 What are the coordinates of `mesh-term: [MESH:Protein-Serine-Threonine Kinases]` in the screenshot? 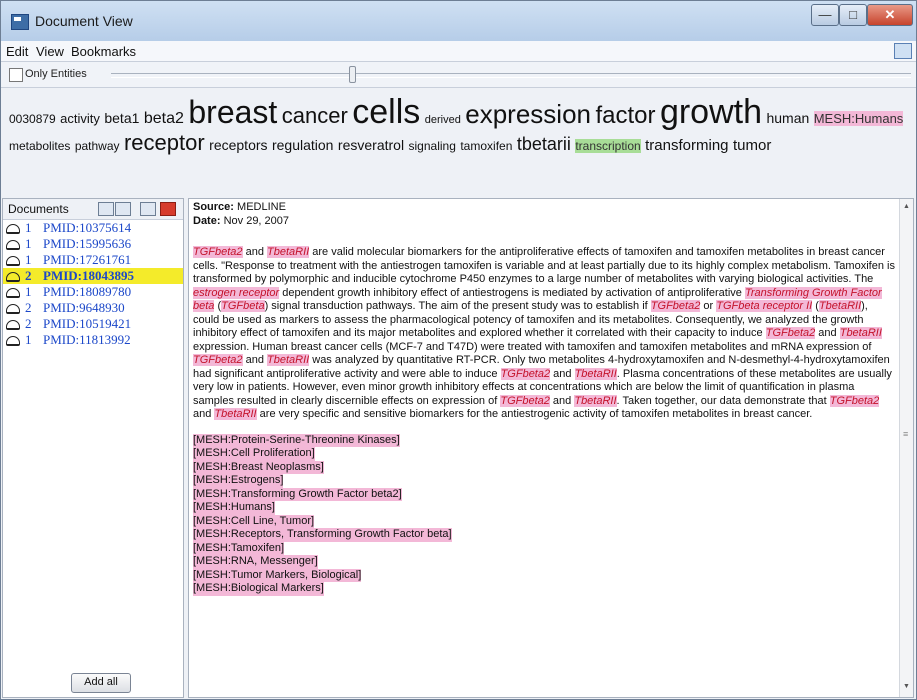 It's located at (296, 440).